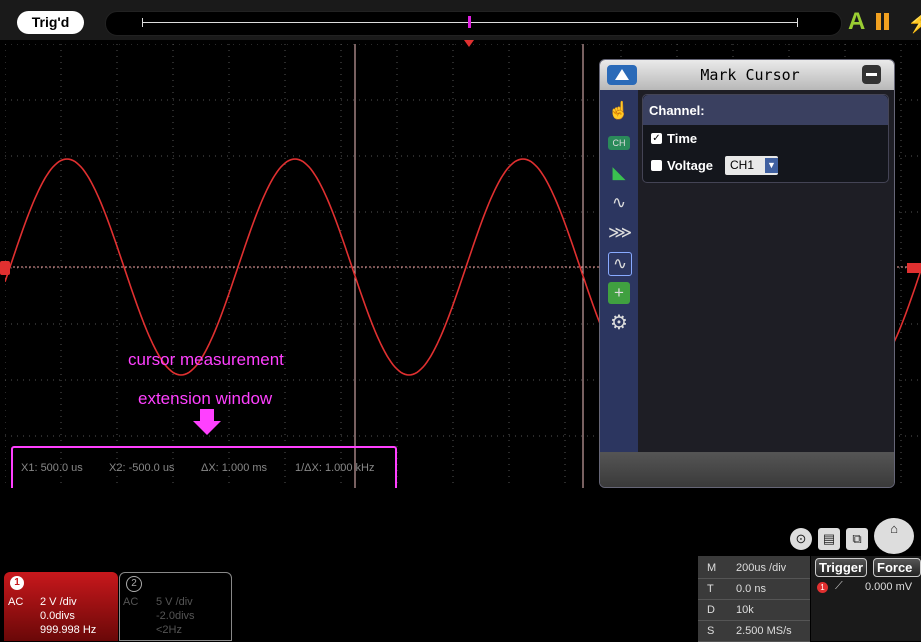 The image size is (921, 642). I want to click on voltage-checkbox, so click(656, 165).